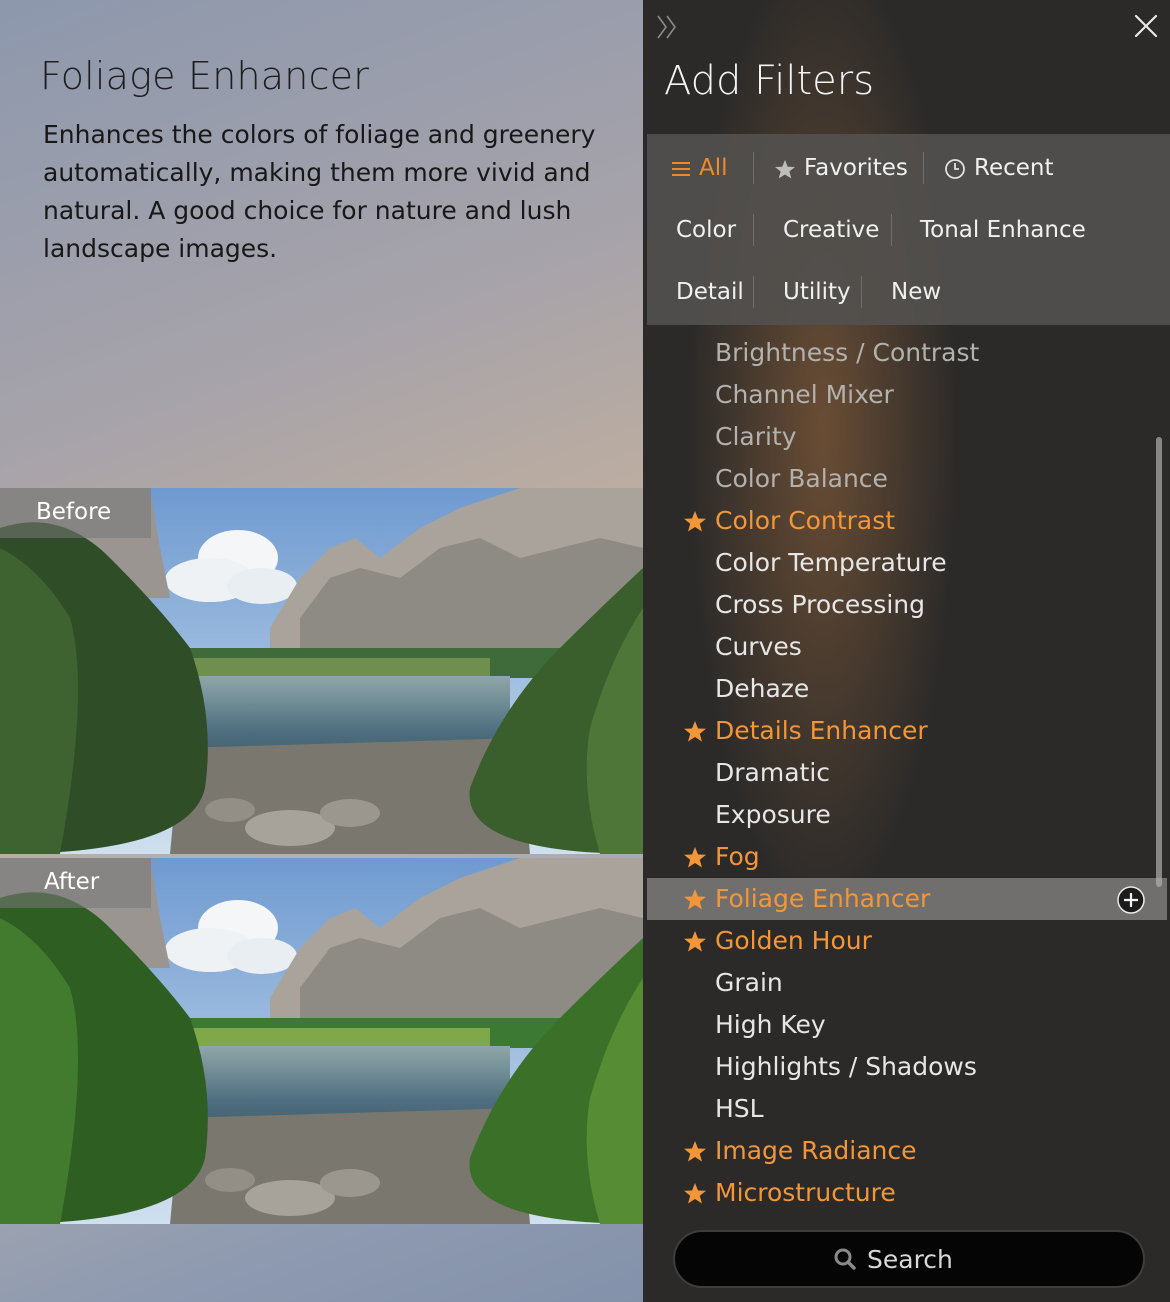 The height and width of the screenshot is (1302, 1170). I want to click on filter-item: Brightness / Contrast, so click(907, 353).